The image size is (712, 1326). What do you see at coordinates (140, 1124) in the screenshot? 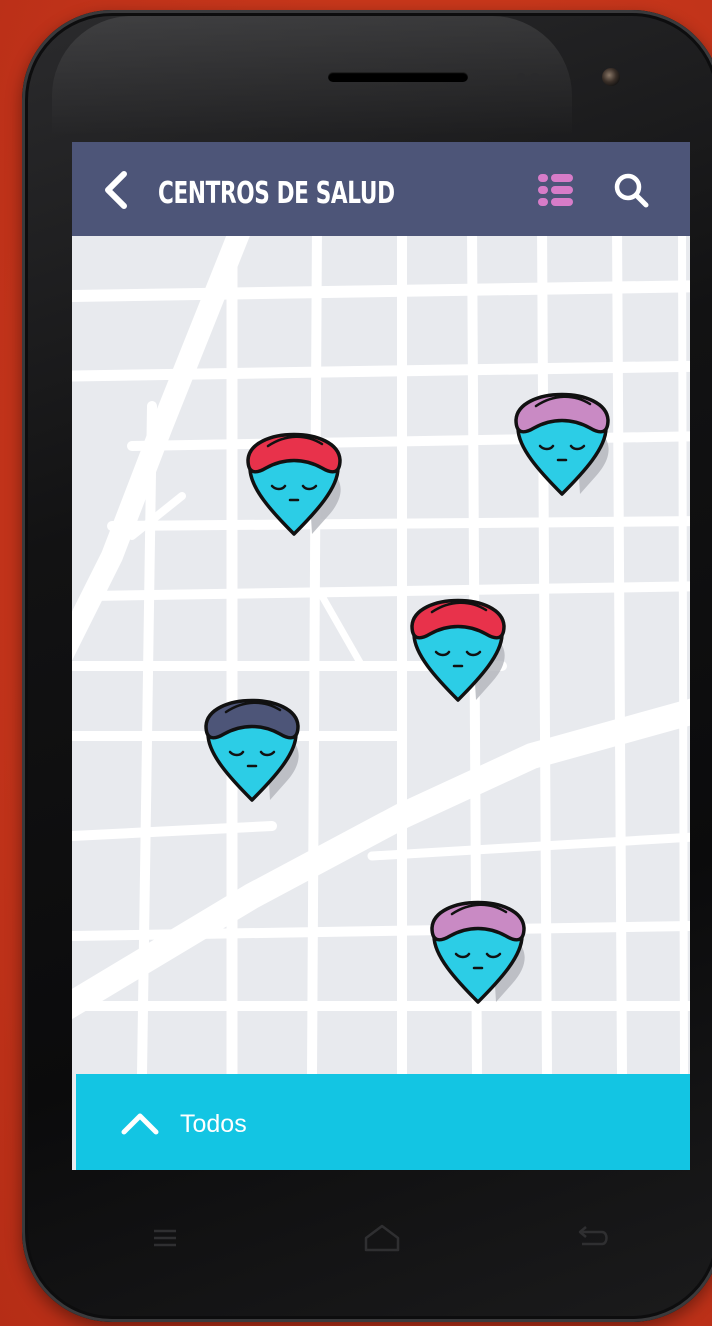
I see `chevron-up-icon` at bounding box center [140, 1124].